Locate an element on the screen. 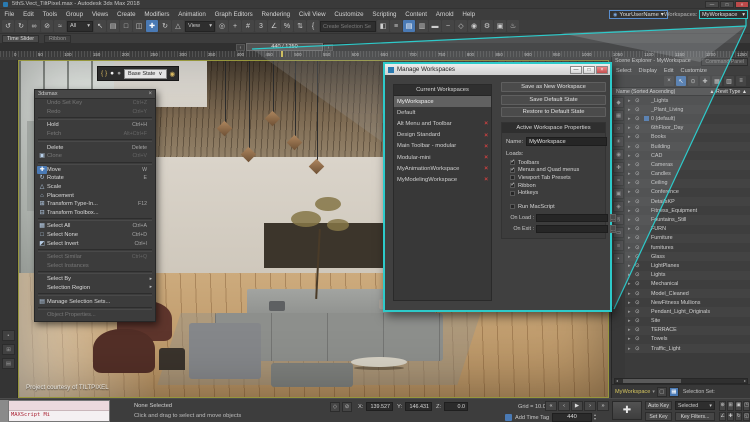  rotate-icon: ↻ is located at coordinates (165, 26).